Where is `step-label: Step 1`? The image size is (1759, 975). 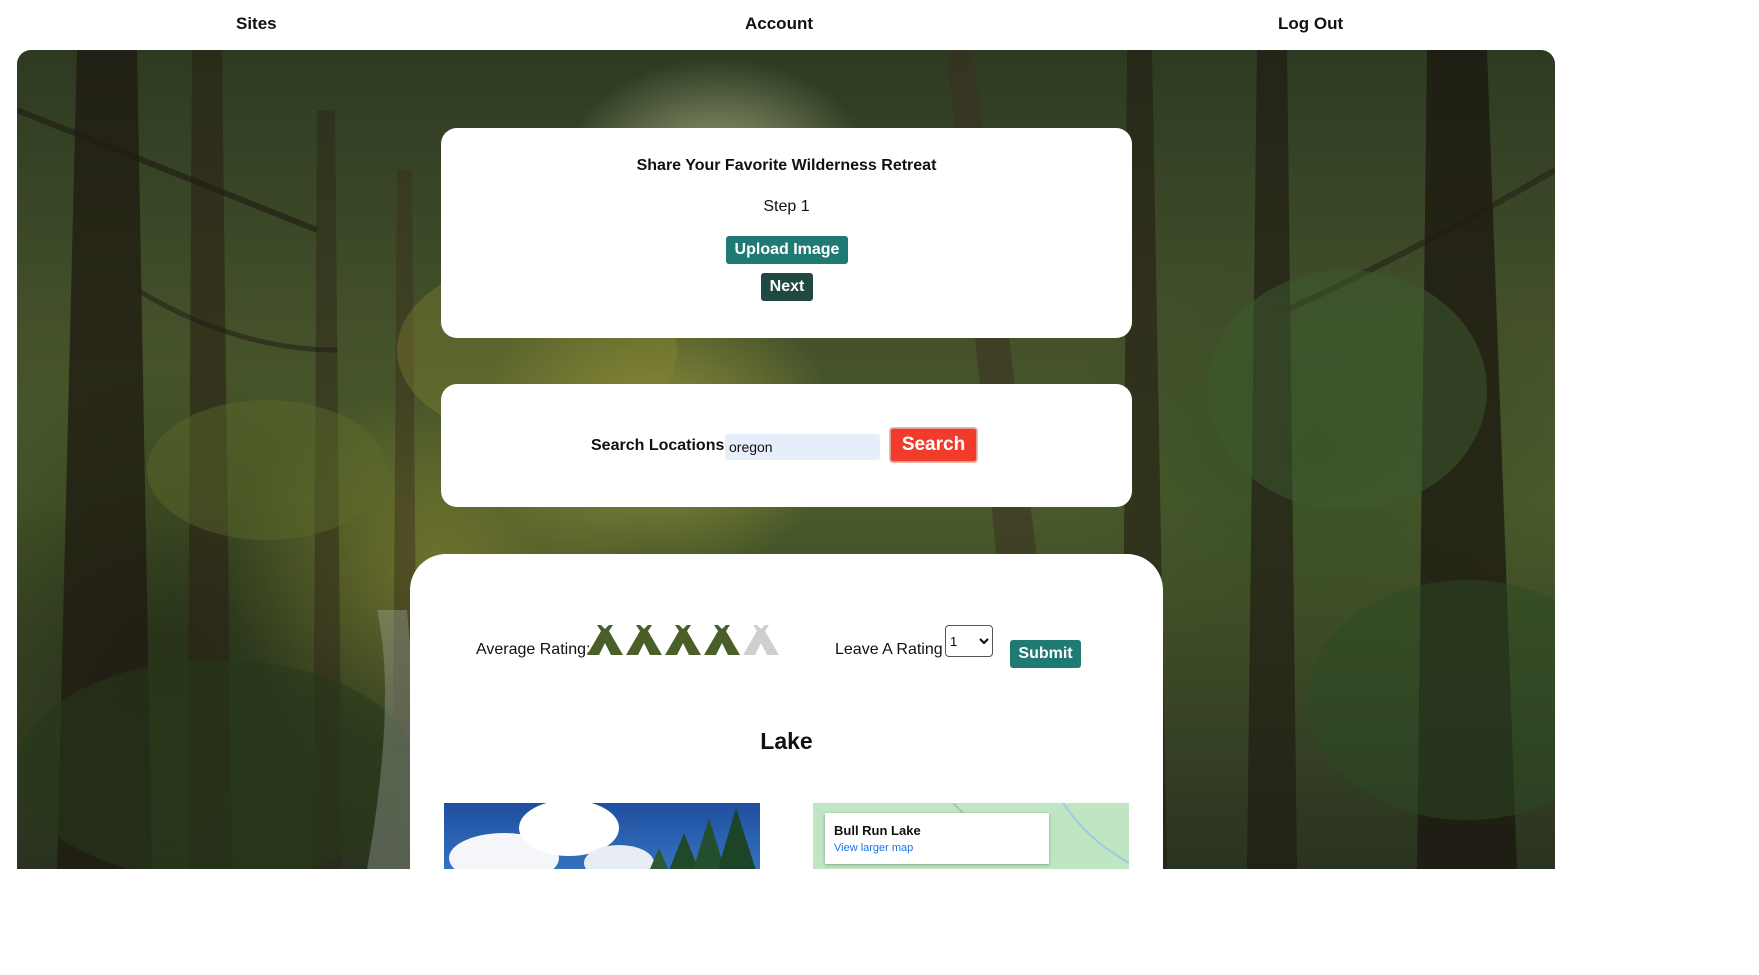 step-label: Step 1 is located at coordinates (786, 206).